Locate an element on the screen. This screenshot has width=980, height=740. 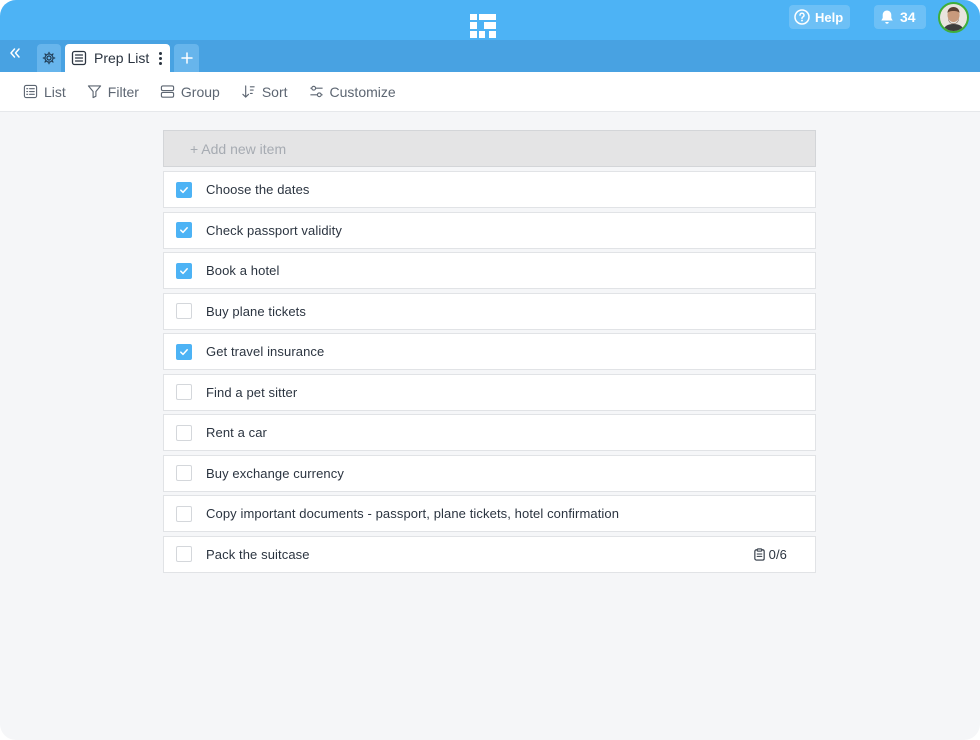
help-label: Help is located at coordinates (829, 17).